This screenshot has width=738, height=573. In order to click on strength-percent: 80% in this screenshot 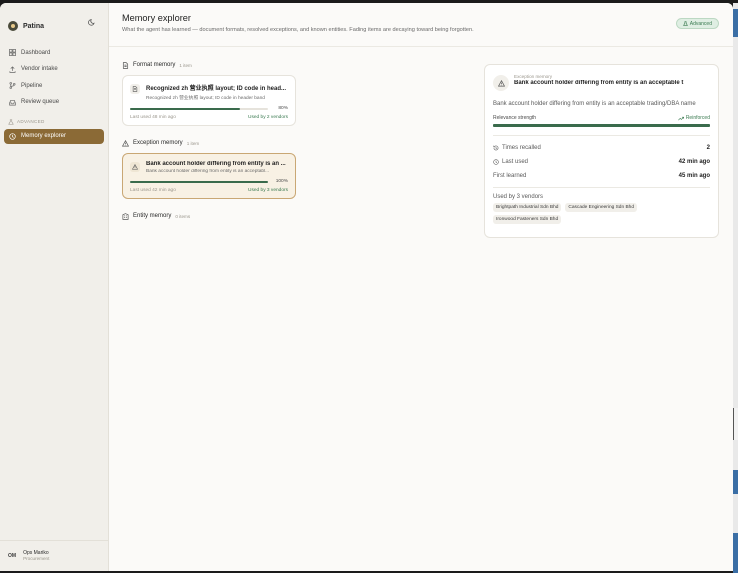, I will do `click(283, 108)`.